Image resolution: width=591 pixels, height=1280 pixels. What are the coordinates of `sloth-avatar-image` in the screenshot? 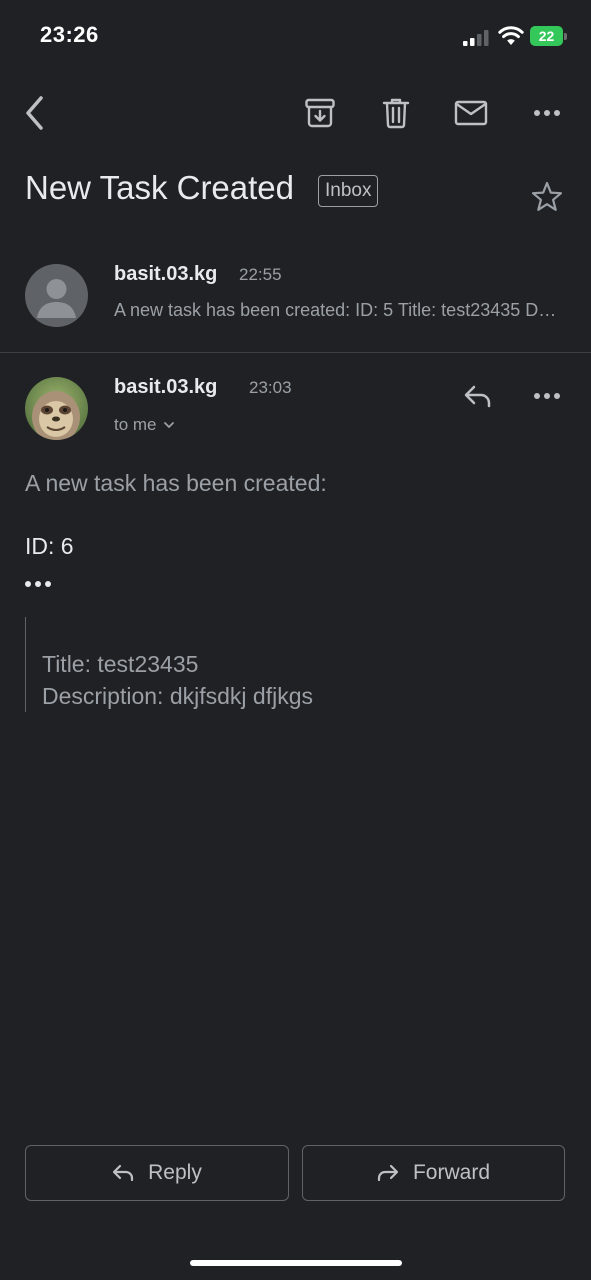 It's located at (56, 408).